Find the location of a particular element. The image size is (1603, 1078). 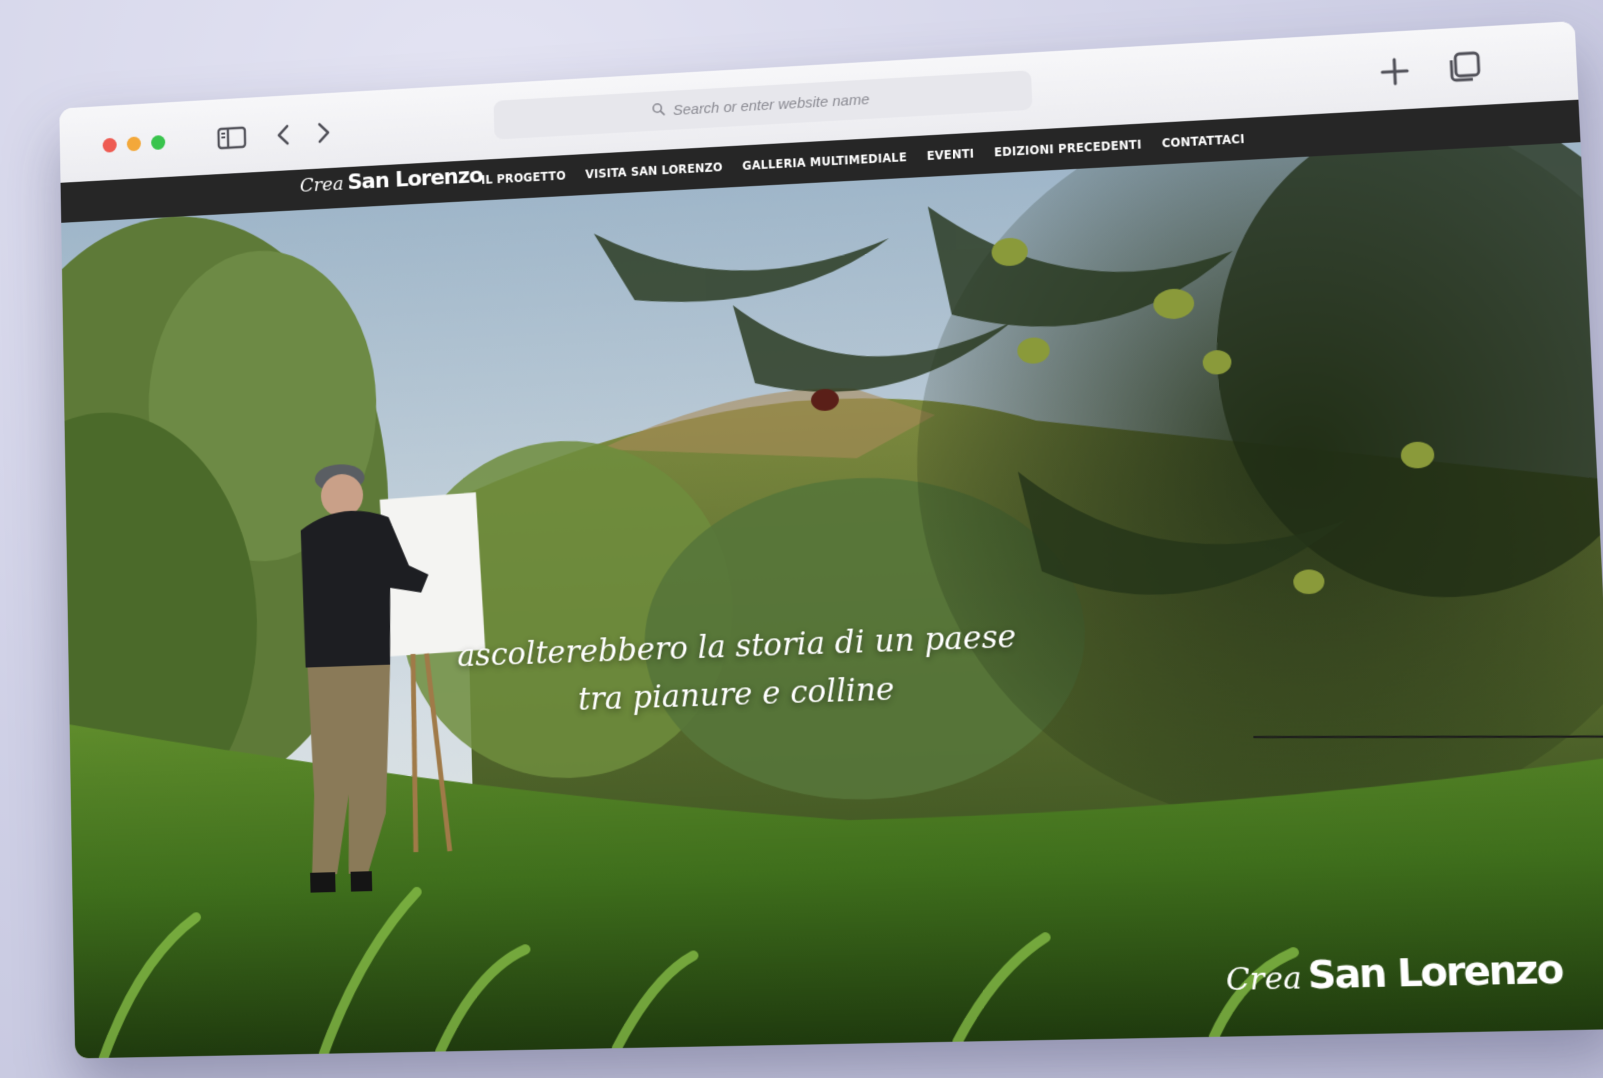

new-tab-icon is located at coordinates (1394, 71).